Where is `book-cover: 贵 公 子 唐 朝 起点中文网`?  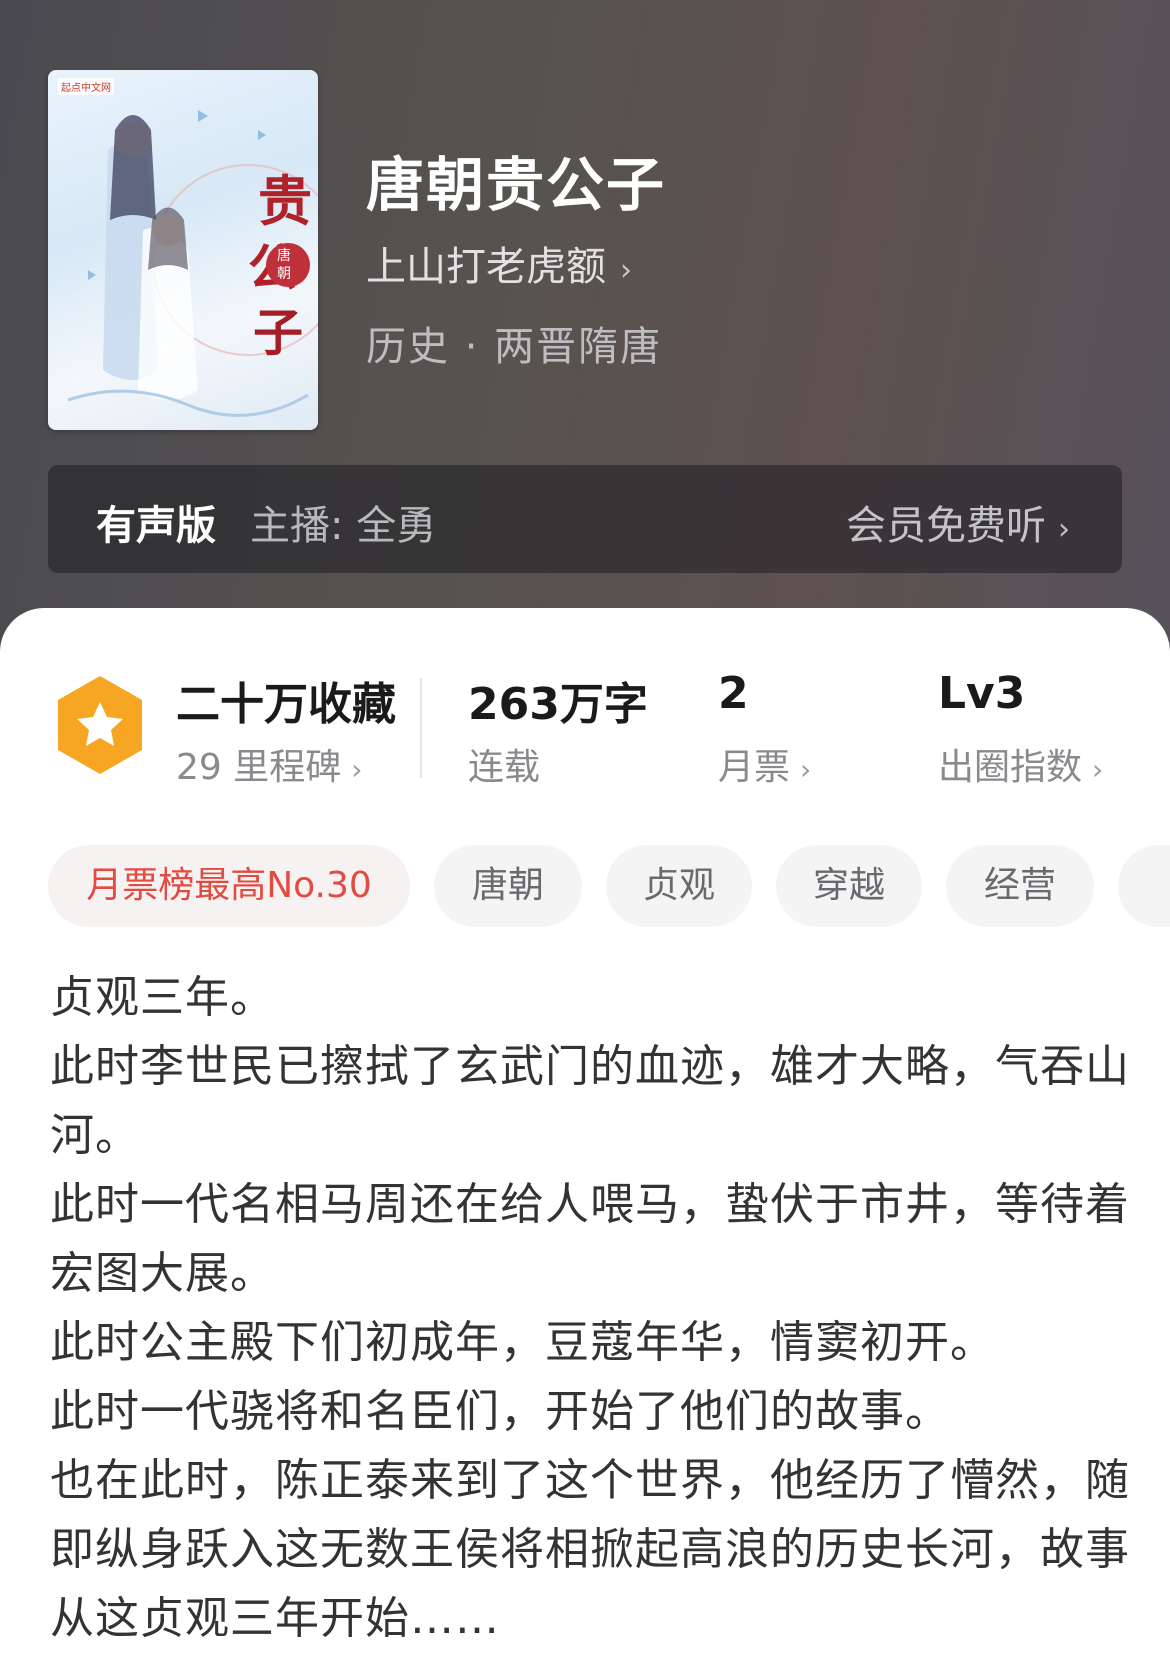
book-cover: 贵 公 子 唐 朝 起点中文网 is located at coordinates (183, 250).